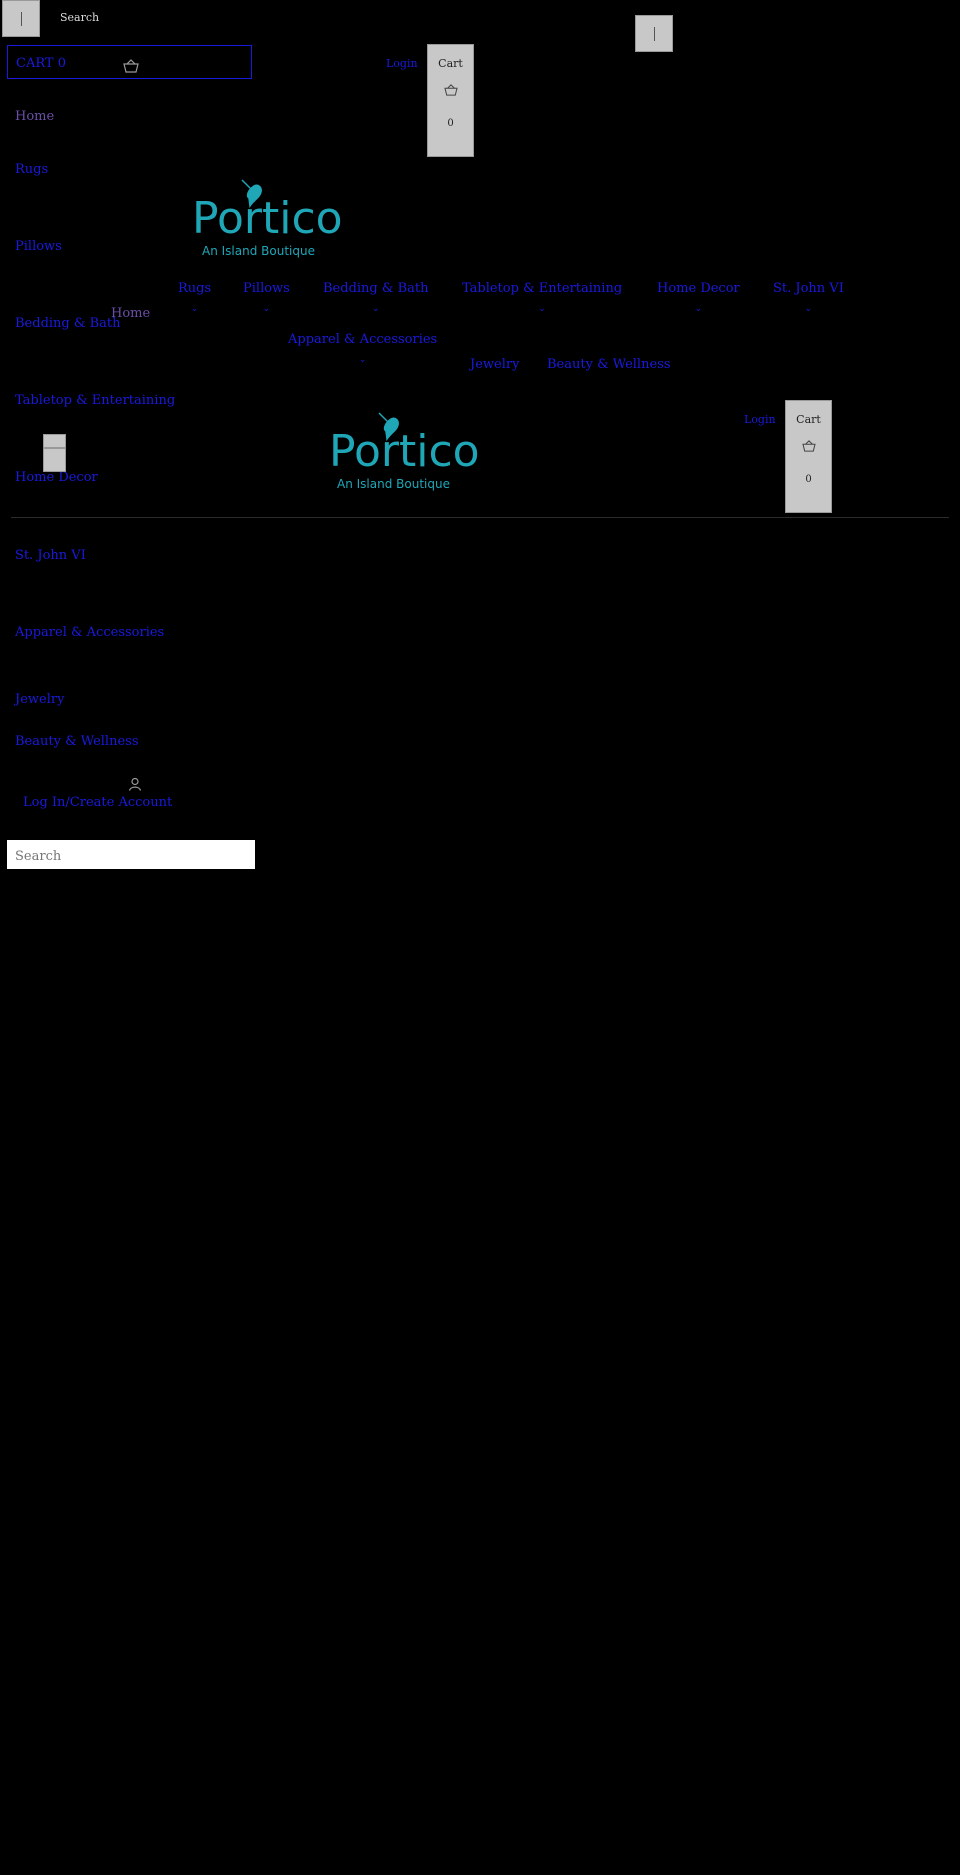  Describe the element at coordinates (195, 288) in the screenshot. I see `nav-rugs-label: Rugs` at that location.